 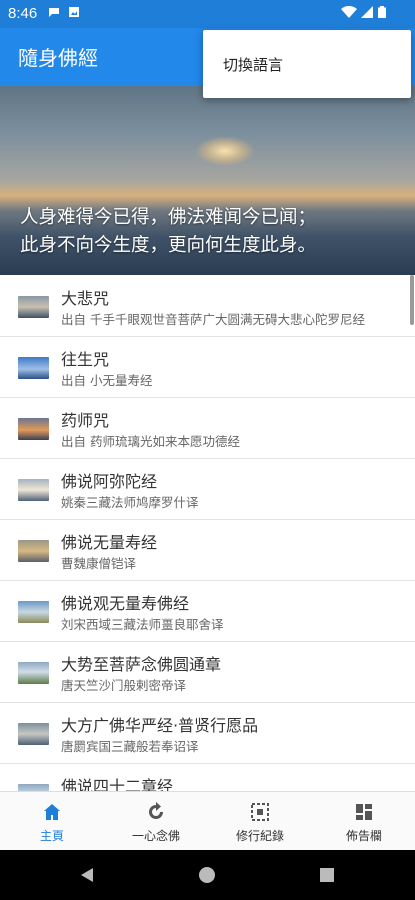 I want to click on item-title: 药师咒, so click(x=85, y=420).